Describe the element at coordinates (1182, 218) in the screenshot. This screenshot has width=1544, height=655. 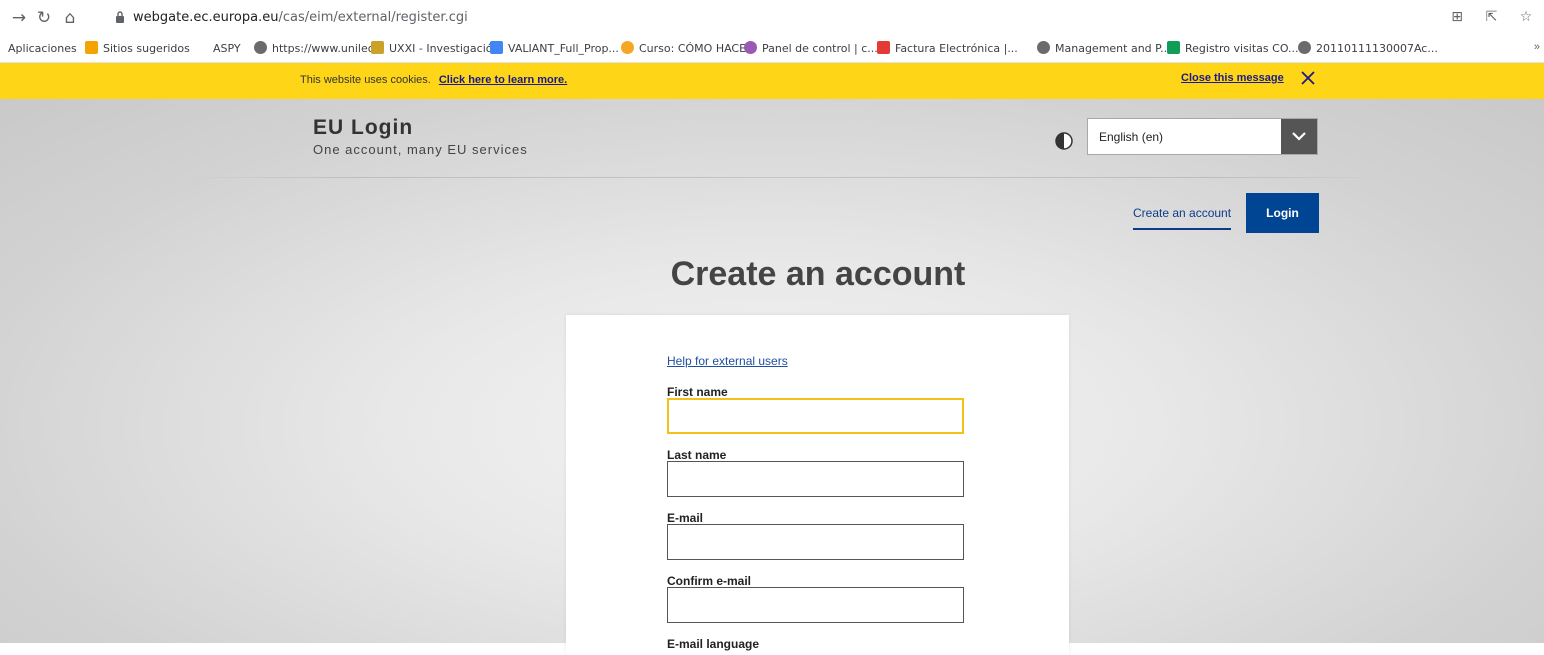
I see `create-account-tab: Create an account` at that location.